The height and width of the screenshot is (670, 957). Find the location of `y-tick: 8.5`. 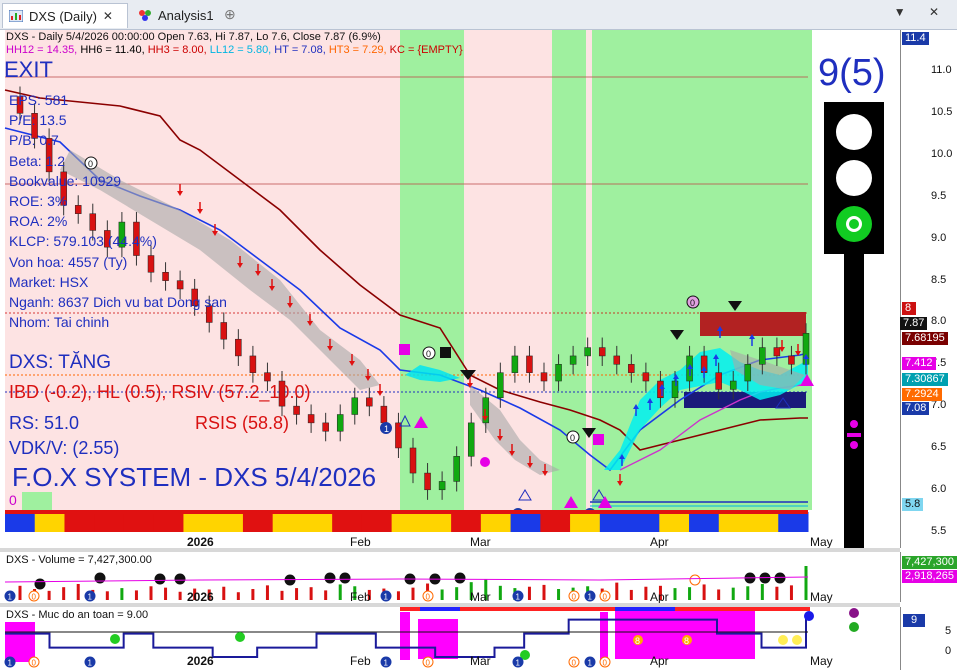

y-tick: 8.5 is located at coordinates (939, 279).